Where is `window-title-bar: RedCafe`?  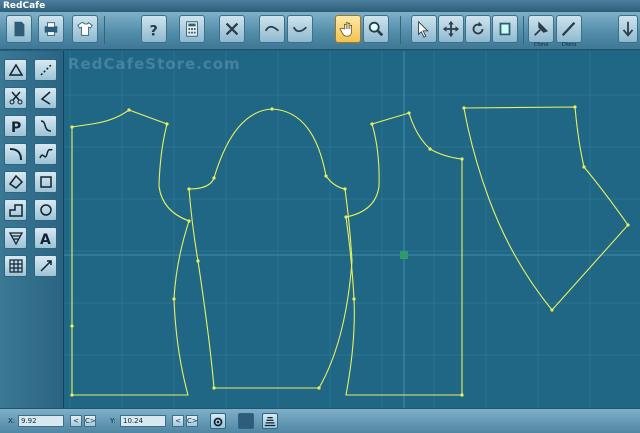
window-title-bar: RedCafe is located at coordinates (320, 6).